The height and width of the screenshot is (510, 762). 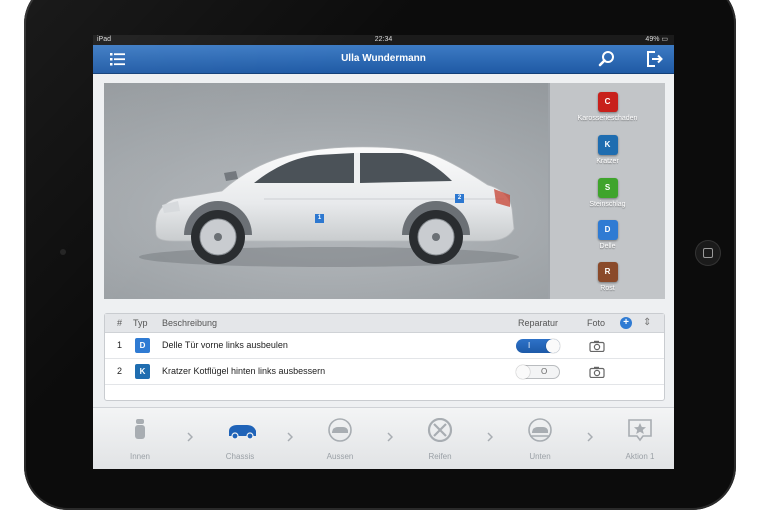 I want to click on status-time: 22:34, so click(x=383, y=39).